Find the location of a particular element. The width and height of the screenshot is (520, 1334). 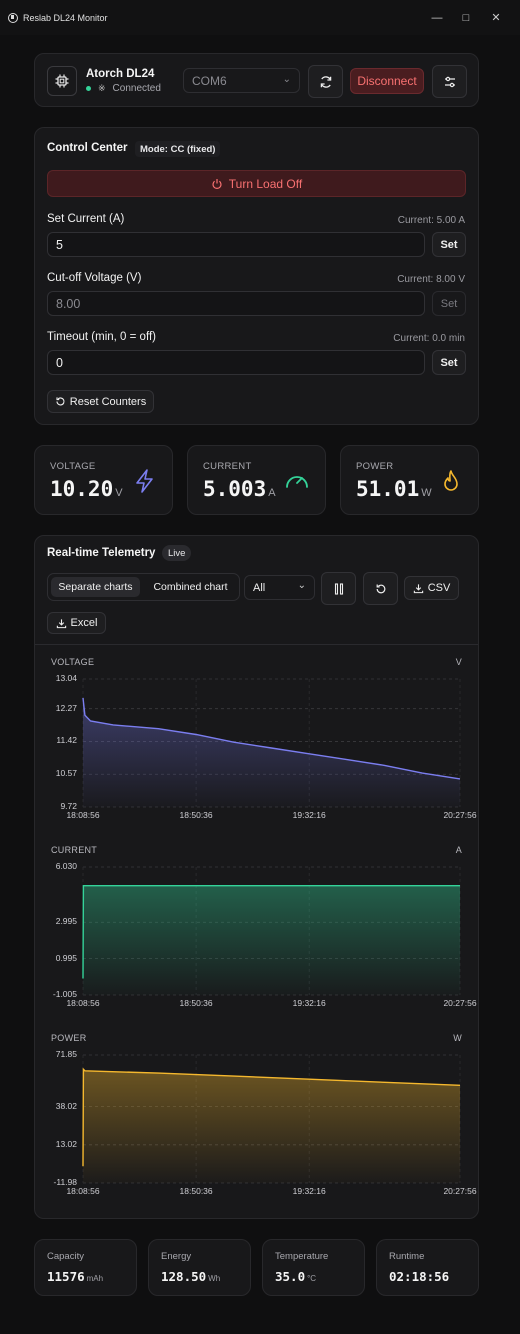

chart-unit: W is located at coordinates (457, 1038).